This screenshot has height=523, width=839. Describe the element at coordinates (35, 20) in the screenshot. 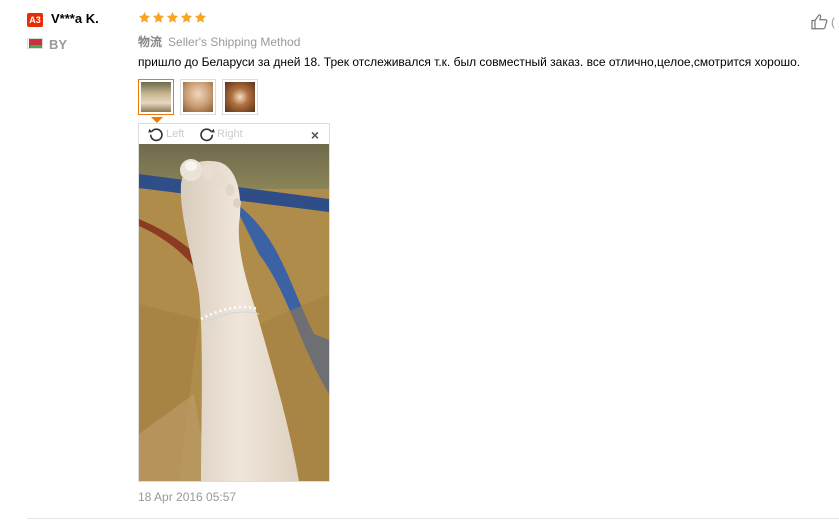

I see `buyer-level-badge: A3` at that location.